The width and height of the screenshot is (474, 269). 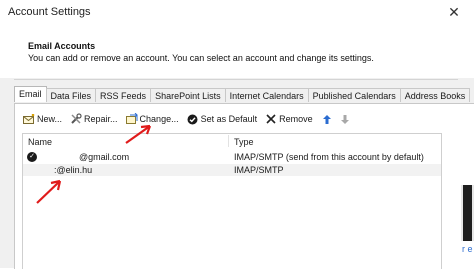 What do you see at coordinates (467, 249) in the screenshot?
I see `clipped-edge-text: r e` at bounding box center [467, 249].